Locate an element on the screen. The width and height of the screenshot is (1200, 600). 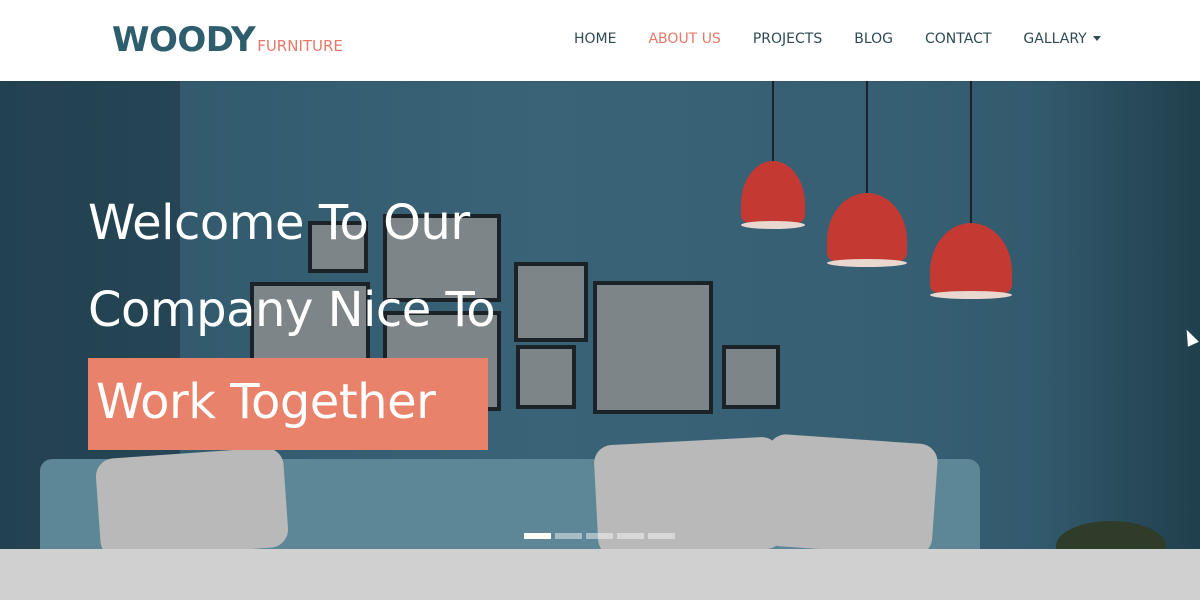
hero-headline-line-2: Company Nice To is located at coordinates (292, 310).